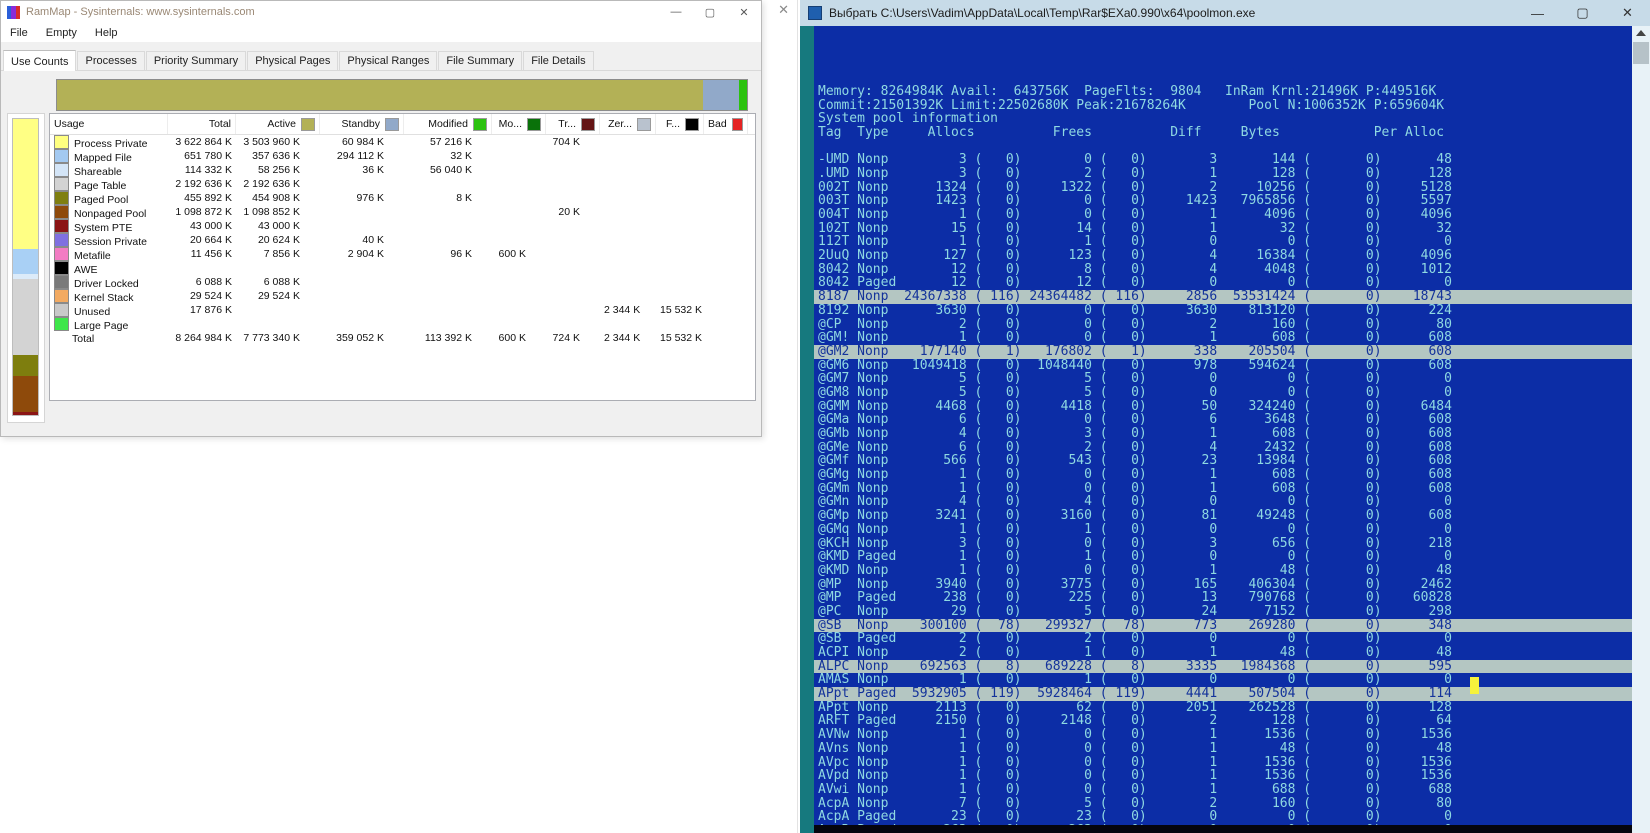 The image size is (1650, 833). Describe the element at coordinates (1135, 379) in the screenshot. I see `console-line: @GM7 Nonp 5 ( 0) 5 ( 0) 0 0 ( 0) 0` at that location.